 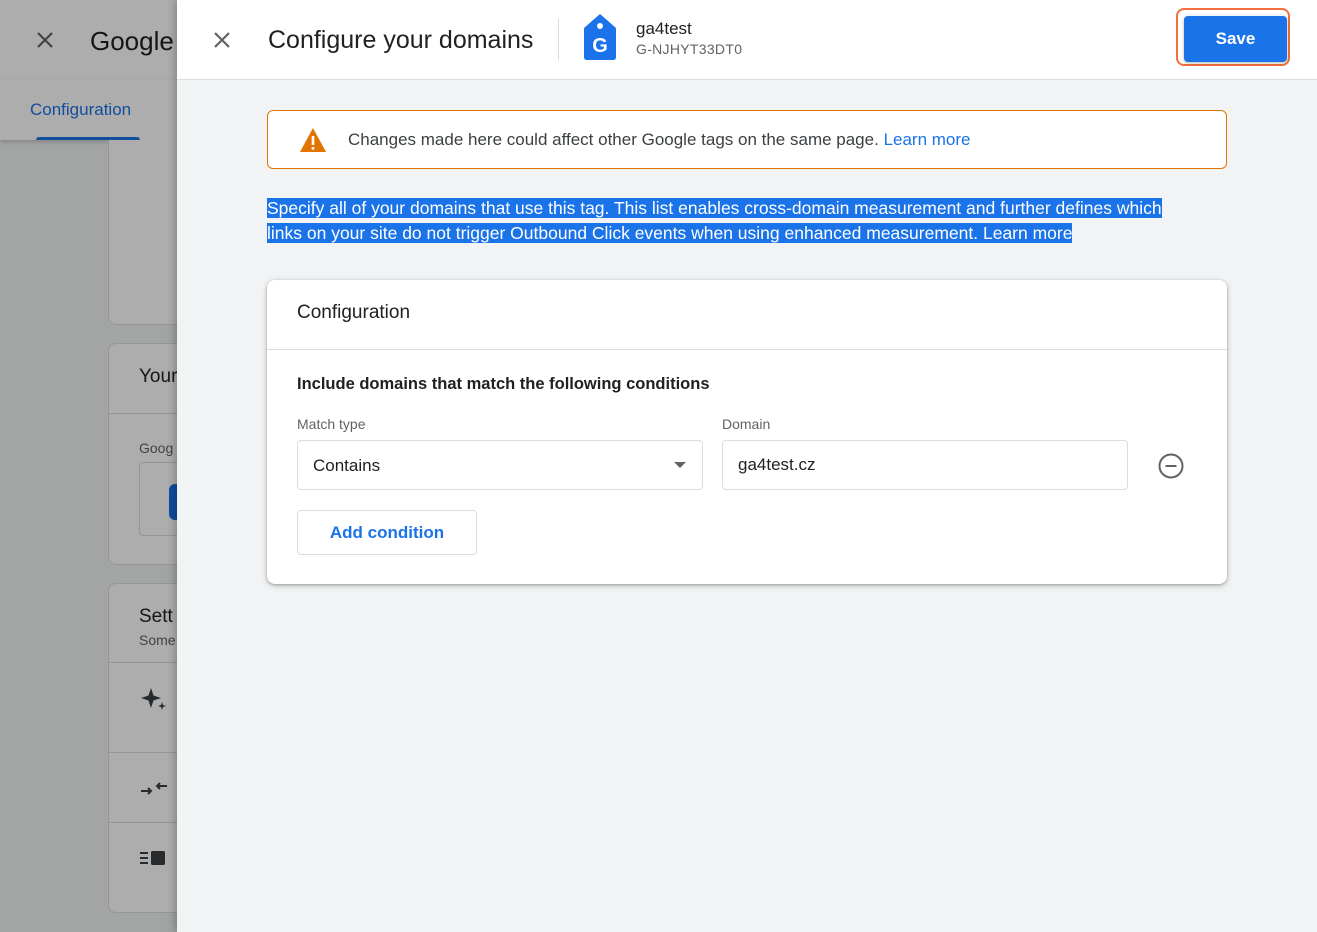 What do you see at coordinates (222, 40) in the screenshot?
I see `close-icon` at bounding box center [222, 40].